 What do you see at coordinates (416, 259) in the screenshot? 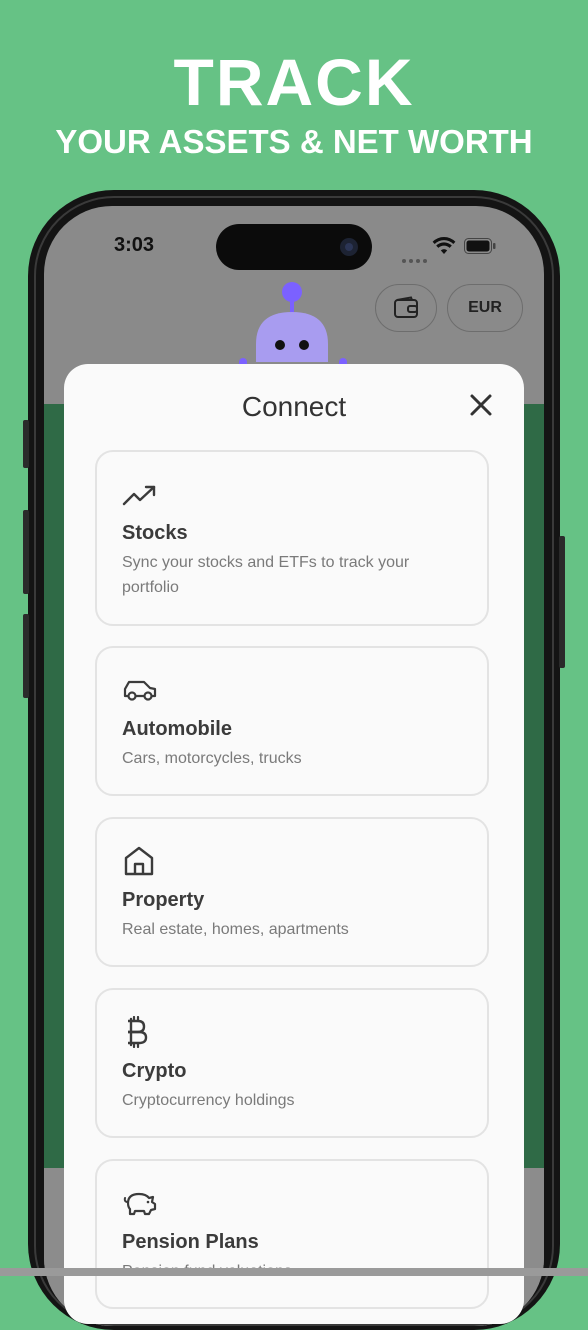
I see `signal-dots-icon` at bounding box center [416, 259].